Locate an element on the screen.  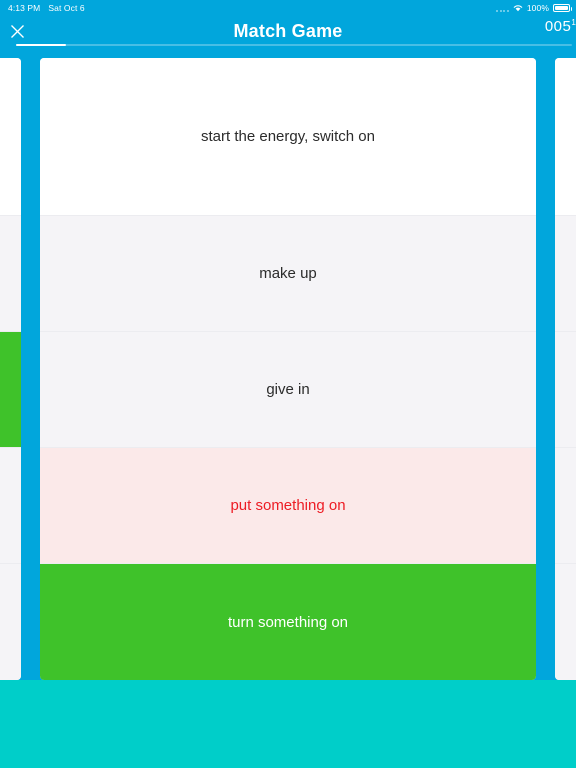
status-time: 4:13 PM is located at coordinates (24, 8).